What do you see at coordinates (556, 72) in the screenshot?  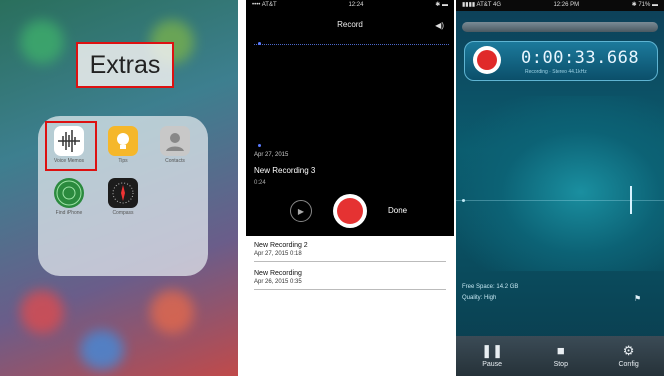 I see `recording-meta: Recording · Stereo 44.1kHz` at bounding box center [556, 72].